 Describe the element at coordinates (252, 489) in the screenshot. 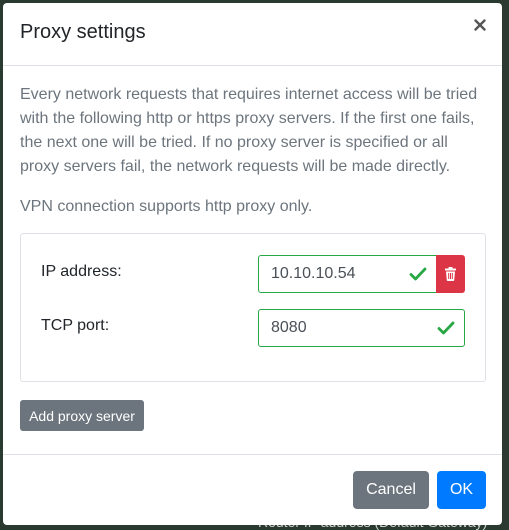

I see `dialog-footer: Cancel OK` at that location.